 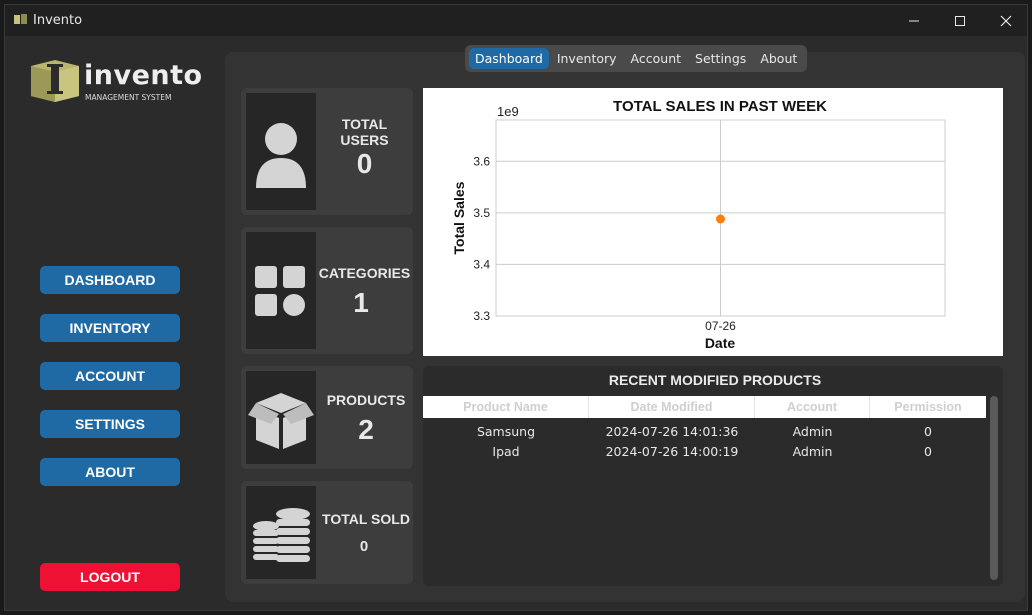 I want to click on total-users-card: TOTAL USERS 0, so click(x=327, y=151).